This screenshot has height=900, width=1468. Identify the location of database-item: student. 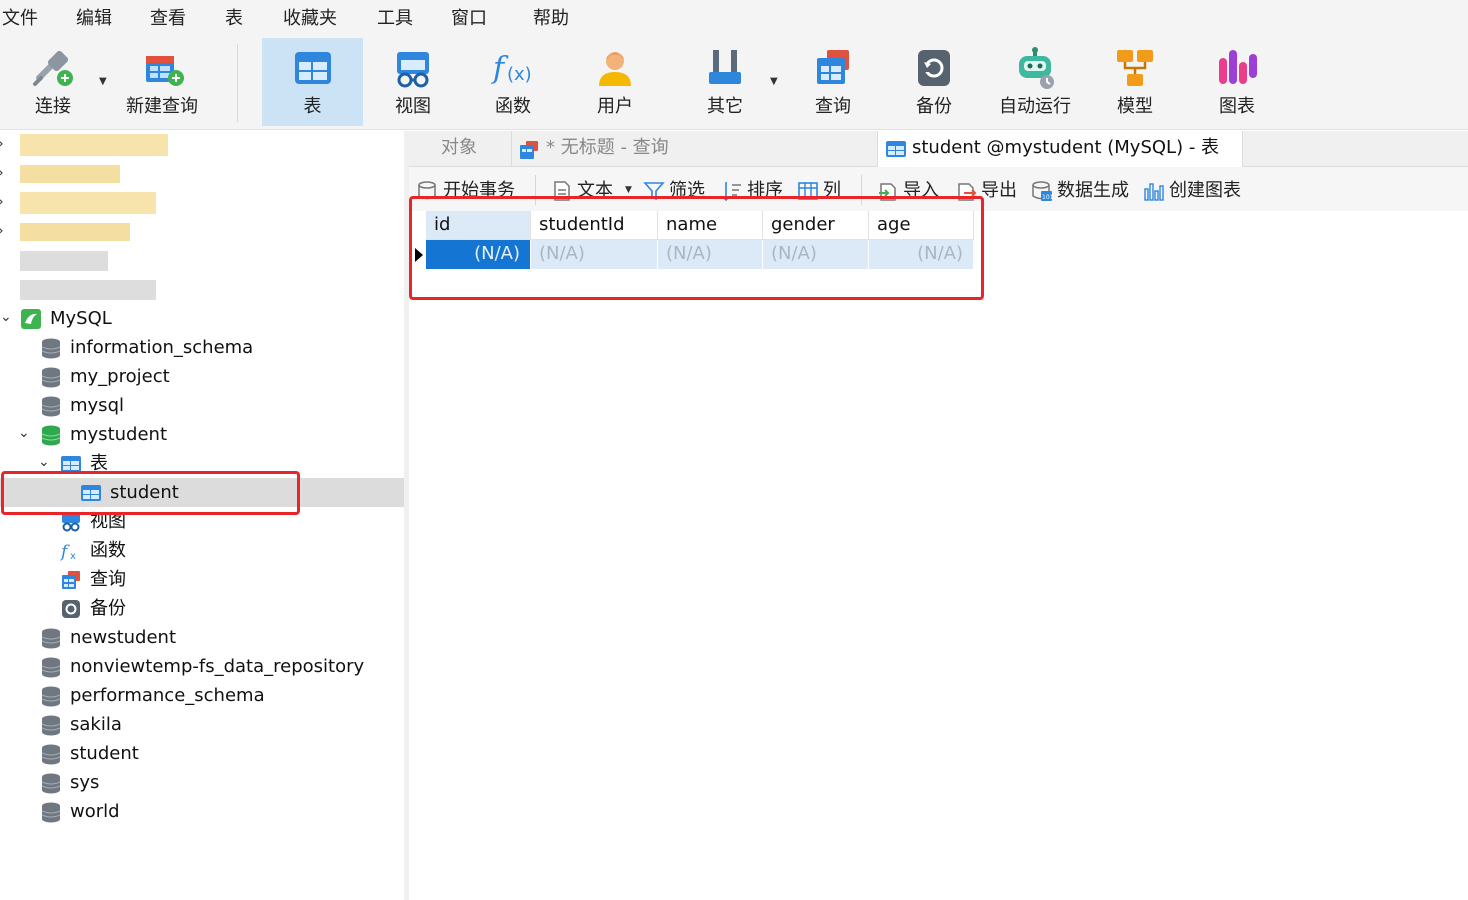
(202, 753).